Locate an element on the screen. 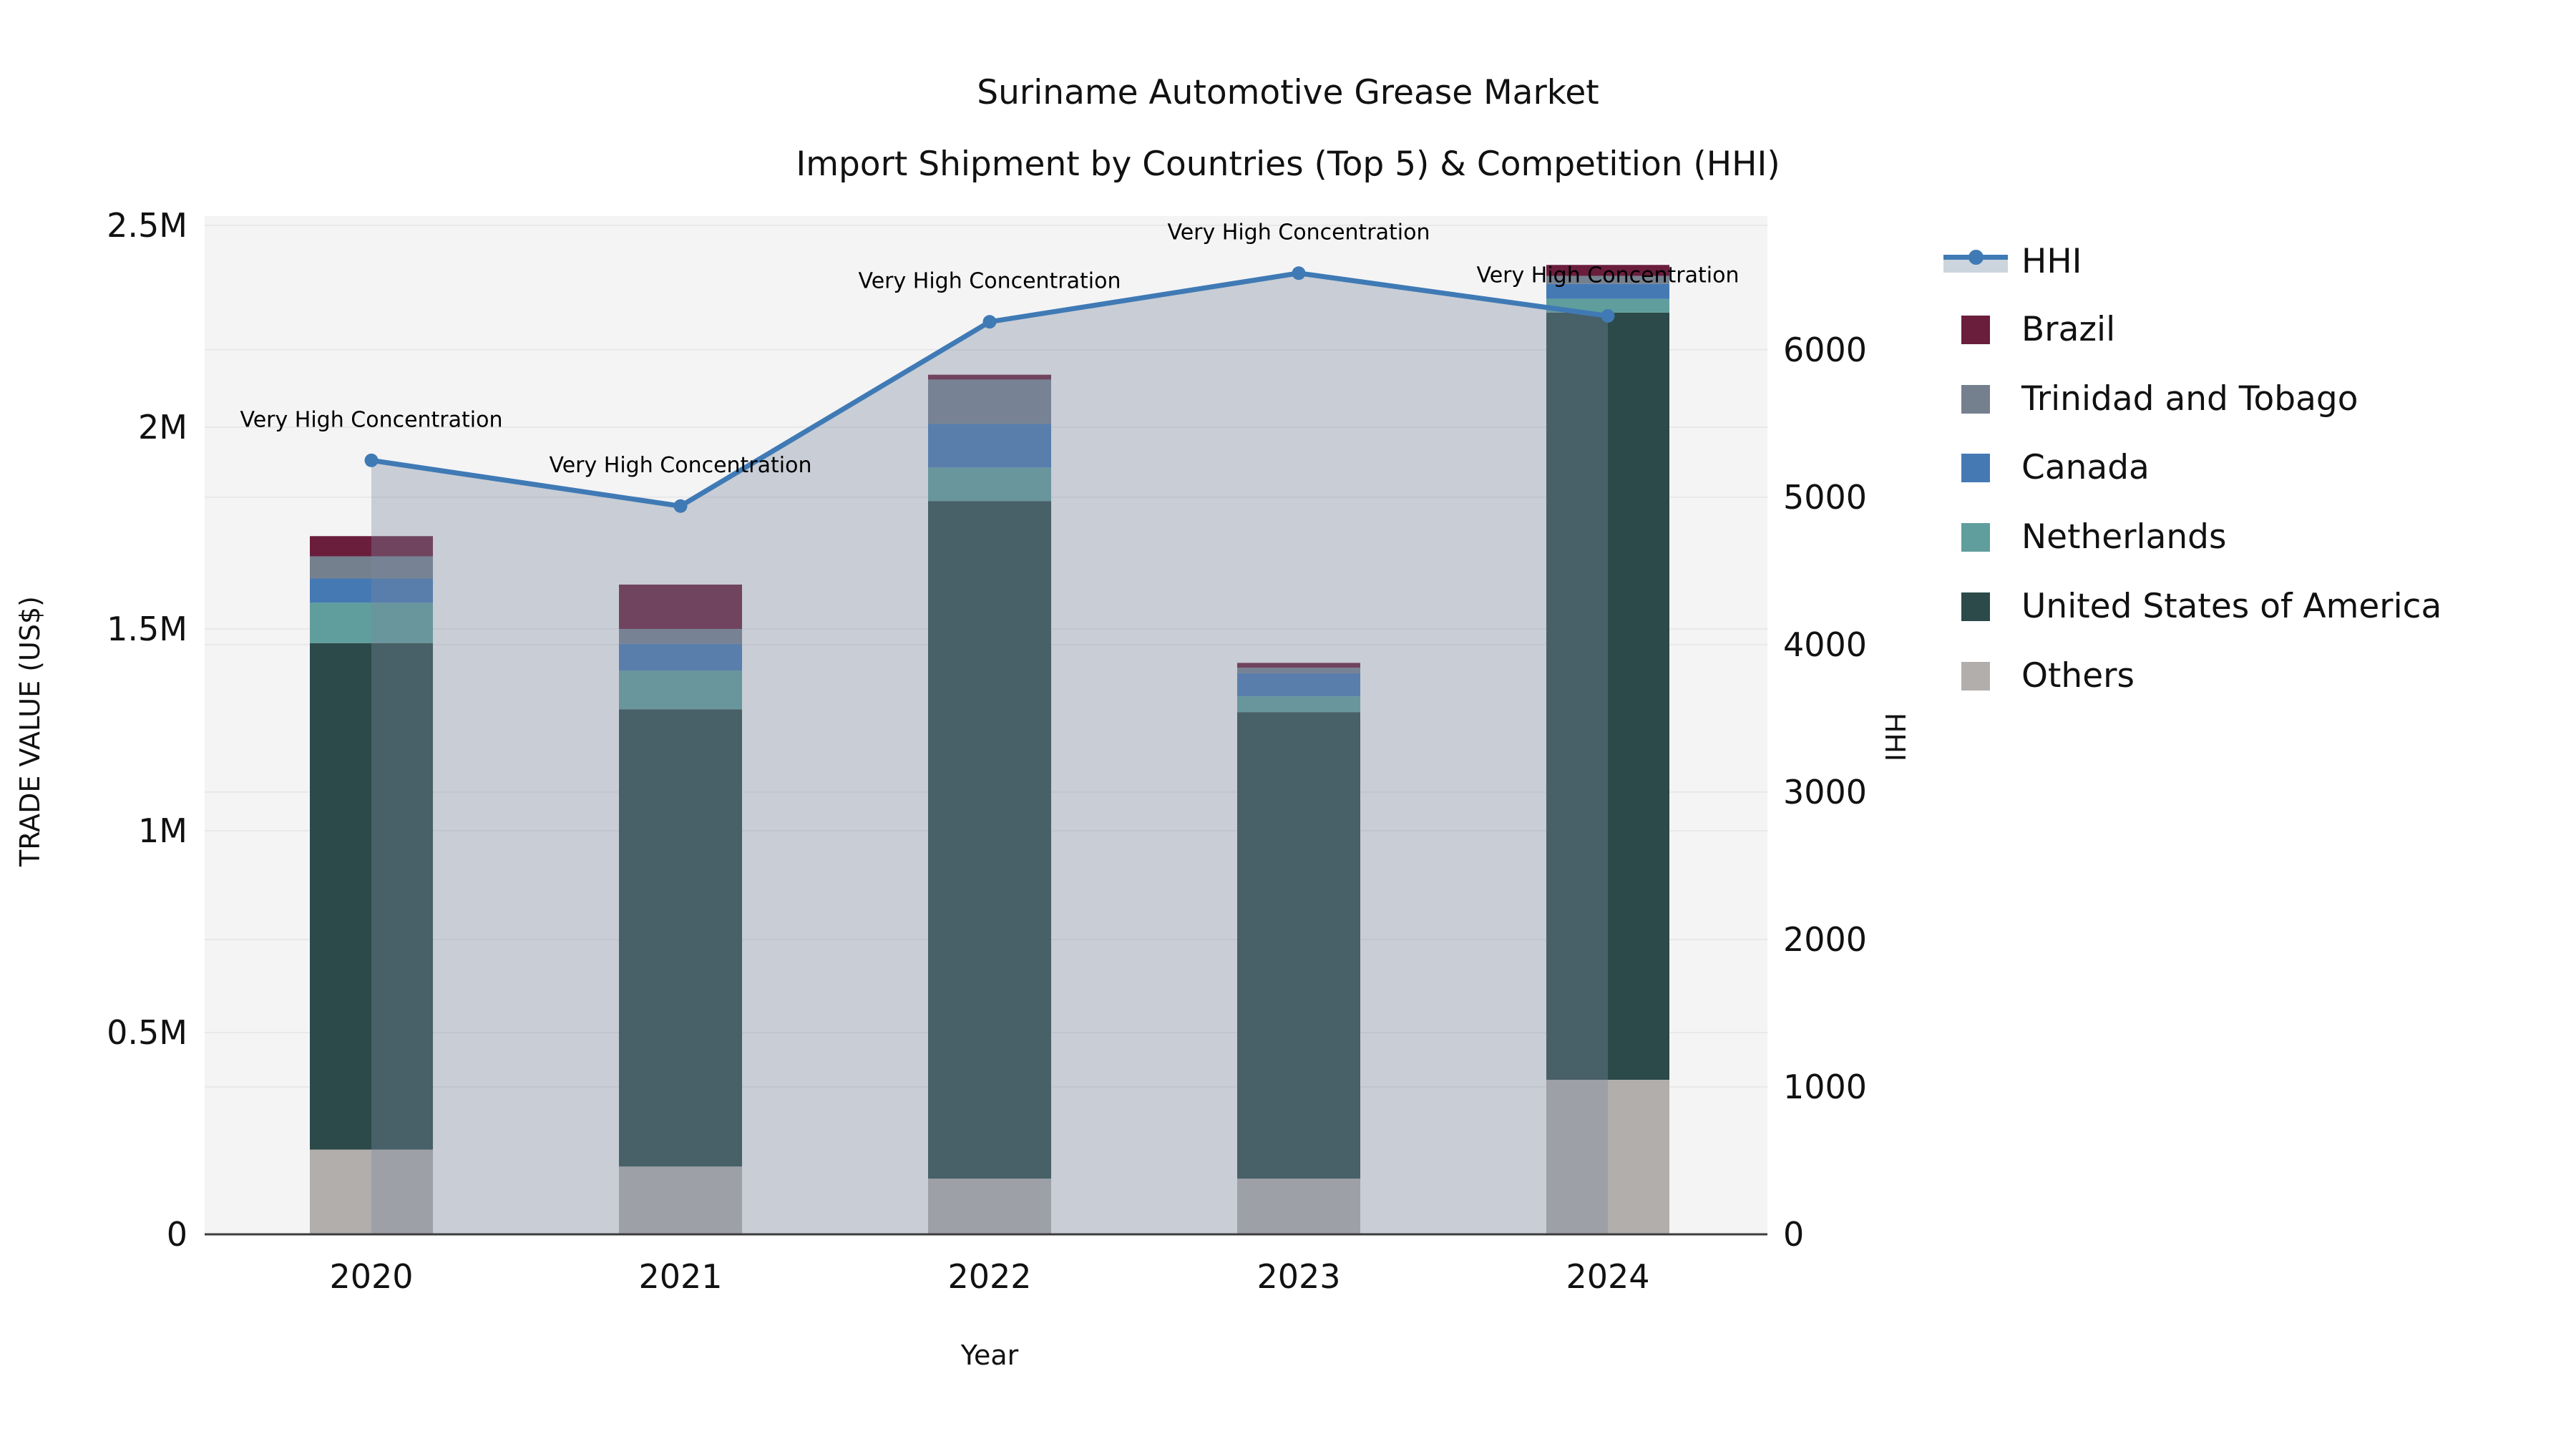 The image size is (2576, 1449). hhi-annotation-2023: Very High Concentration is located at coordinates (1299, 232).